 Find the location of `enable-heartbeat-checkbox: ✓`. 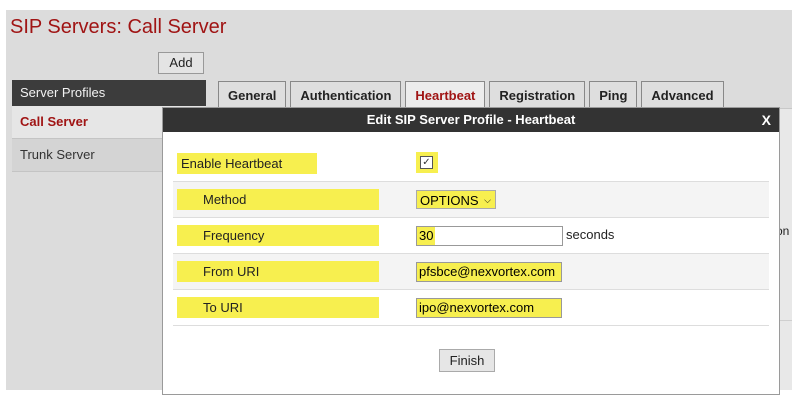

enable-heartbeat-checkbox: ✓ is located at coordinates (426, 162).